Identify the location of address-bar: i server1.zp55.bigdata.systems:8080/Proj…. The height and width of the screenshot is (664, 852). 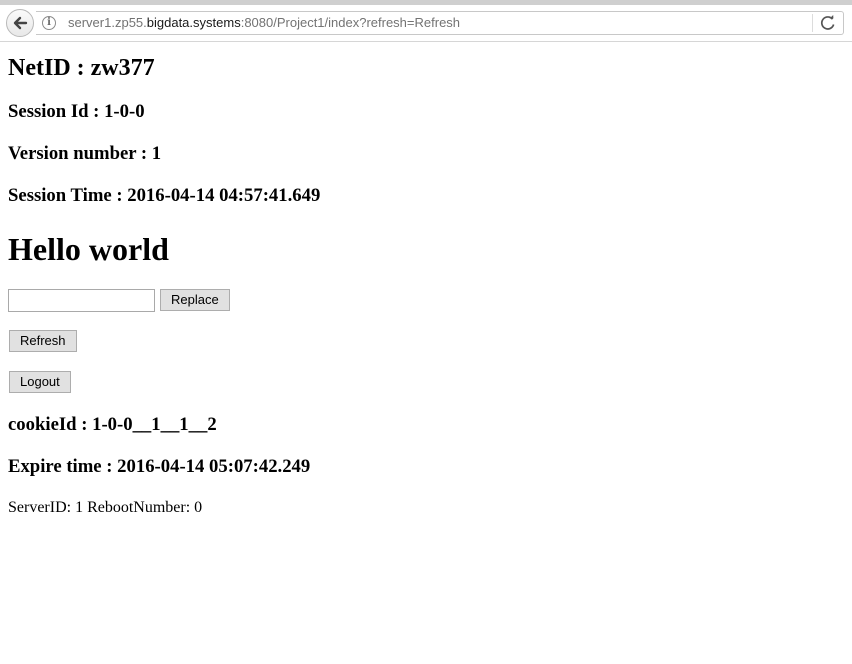
(440, 23).